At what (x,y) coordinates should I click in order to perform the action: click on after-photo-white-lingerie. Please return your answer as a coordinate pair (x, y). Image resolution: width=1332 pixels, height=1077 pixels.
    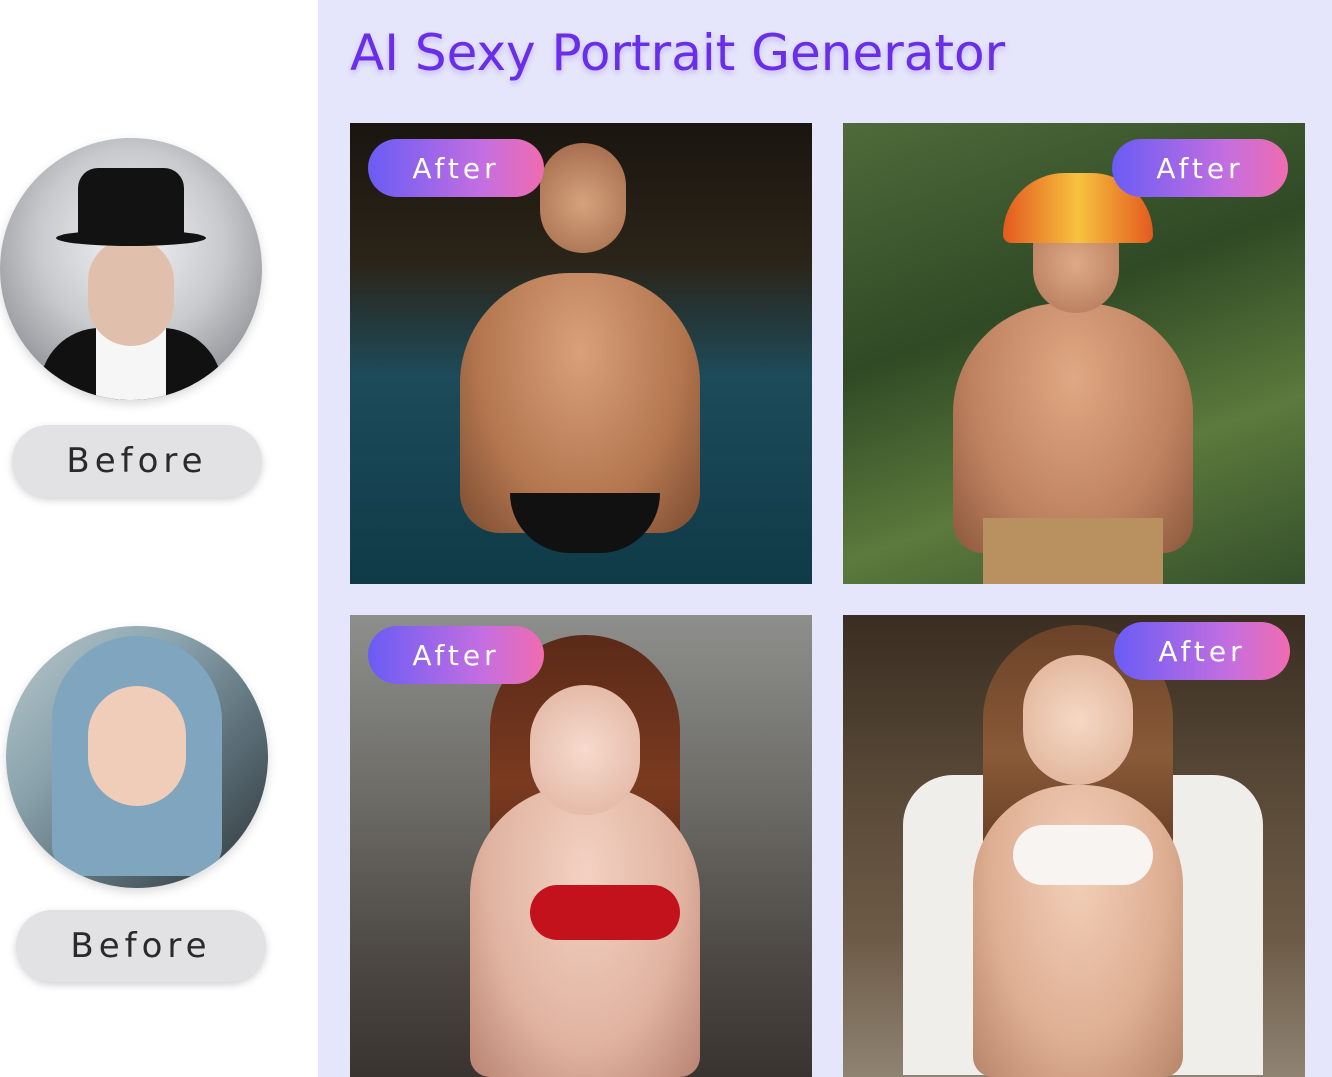
    Looking at the image, I should click on (1074, 846).